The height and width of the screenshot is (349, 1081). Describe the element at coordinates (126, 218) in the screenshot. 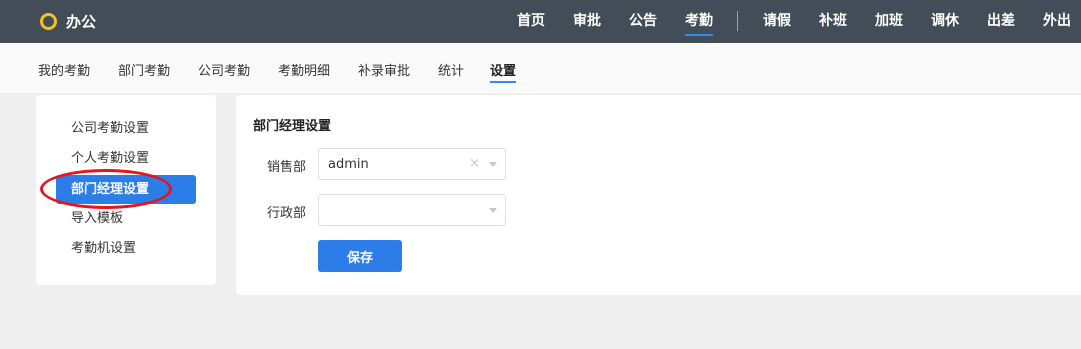

I see `sidebar-item-import-template: 导入模板` at that location.